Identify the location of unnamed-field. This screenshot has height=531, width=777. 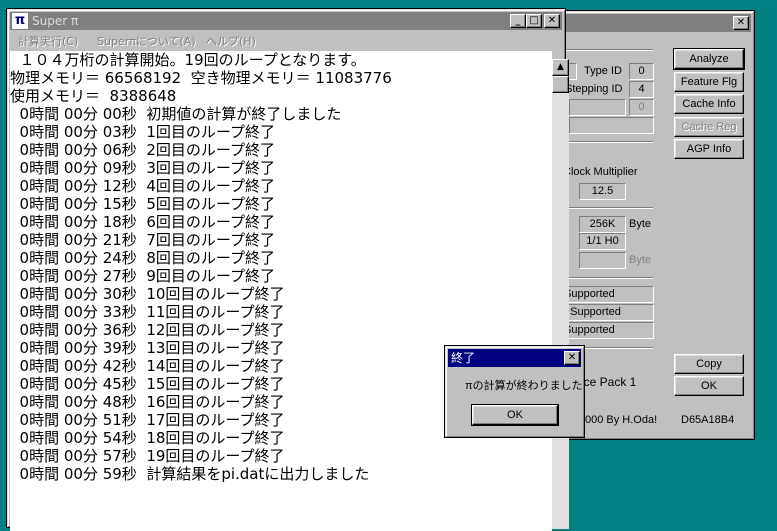
(597, 107).